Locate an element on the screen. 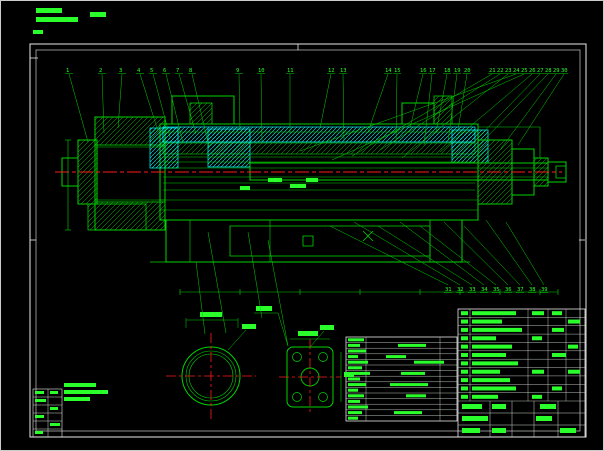 This screenshot has height=451, width=604. balloon-number: 16 is located at coordinates (423, 71).